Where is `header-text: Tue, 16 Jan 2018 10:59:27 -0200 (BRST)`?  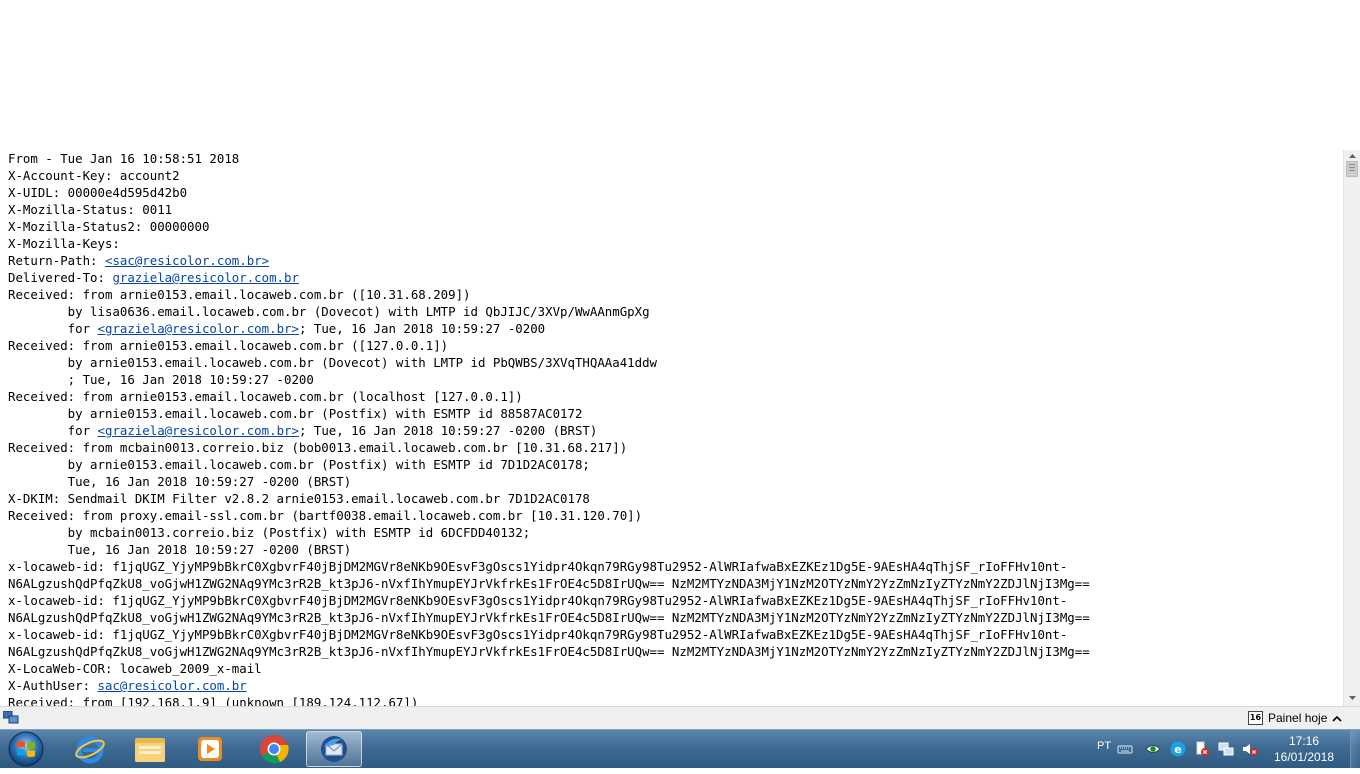 header-text: Tue, 16 Jan 2018 10:59:27 -0200 (BRST) is located at coordinates (180, 481).